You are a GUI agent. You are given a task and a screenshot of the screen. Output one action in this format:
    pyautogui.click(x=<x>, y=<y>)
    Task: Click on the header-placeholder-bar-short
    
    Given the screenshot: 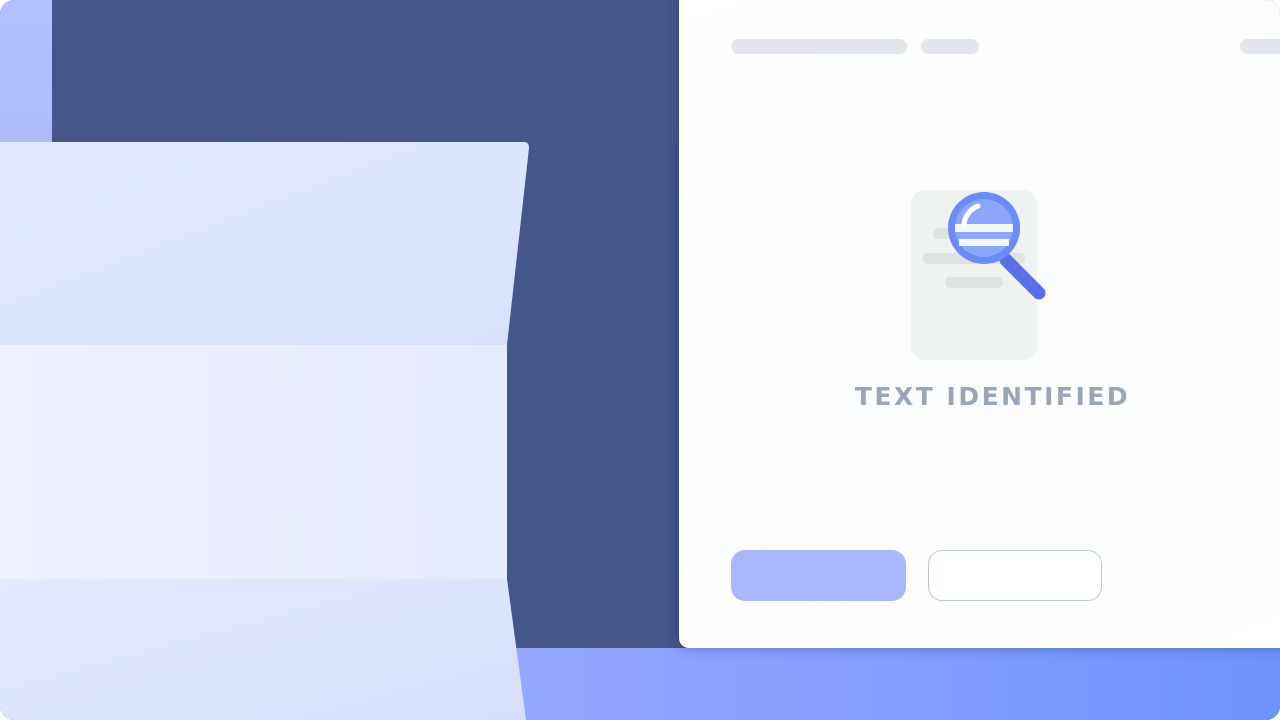 What is the action you would take?
    pyautogui.click(x=950, y=46)
    